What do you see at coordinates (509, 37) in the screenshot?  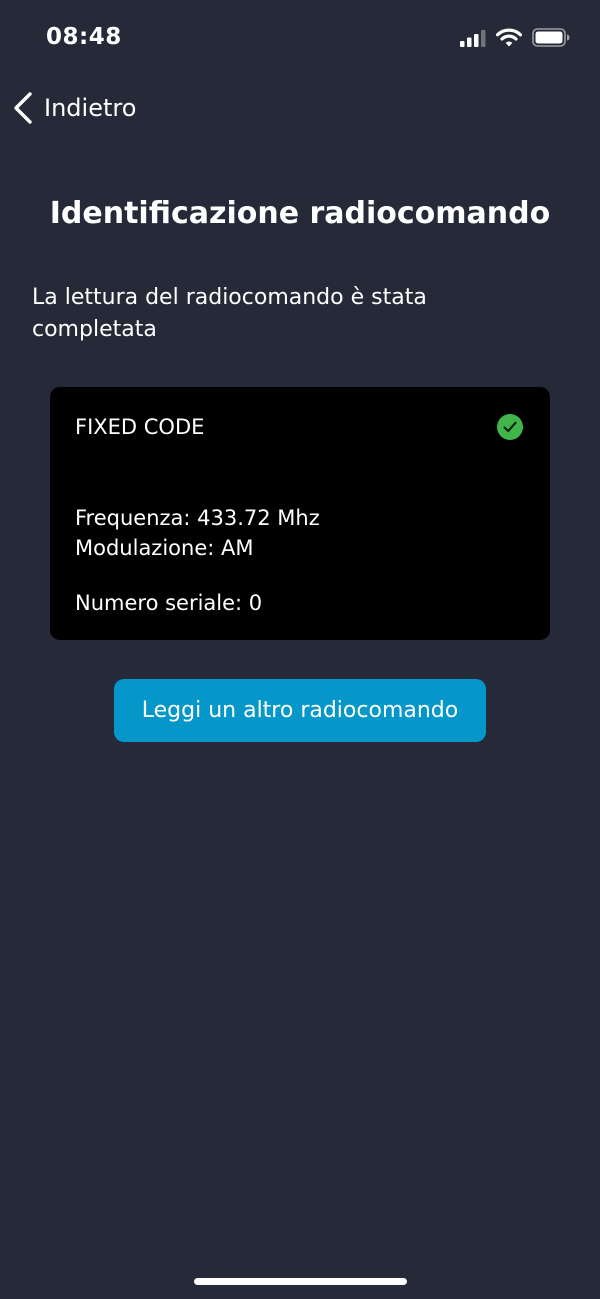 I see `wifi-icon` at bounding box center [509, 37].